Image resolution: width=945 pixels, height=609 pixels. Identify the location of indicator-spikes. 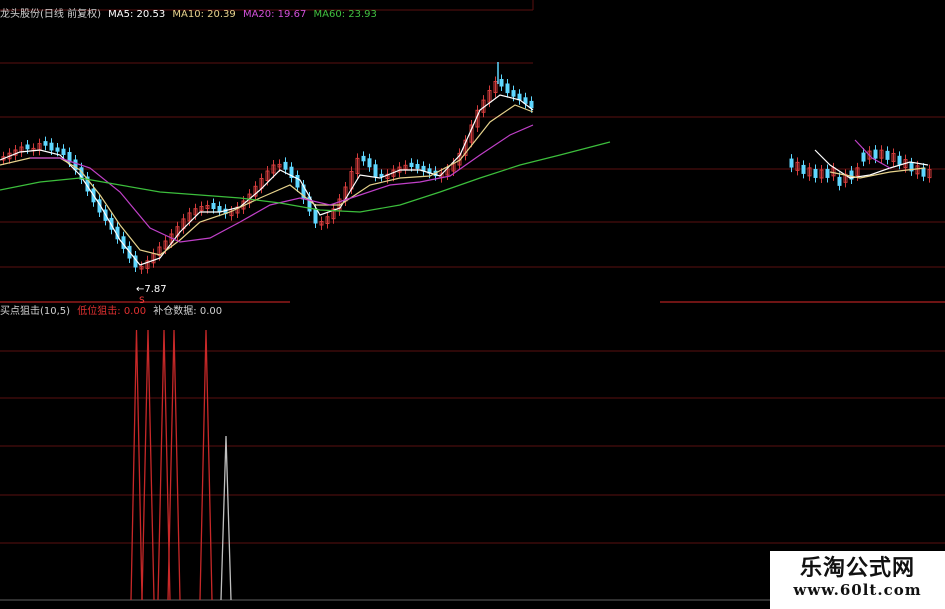
(181, 465).